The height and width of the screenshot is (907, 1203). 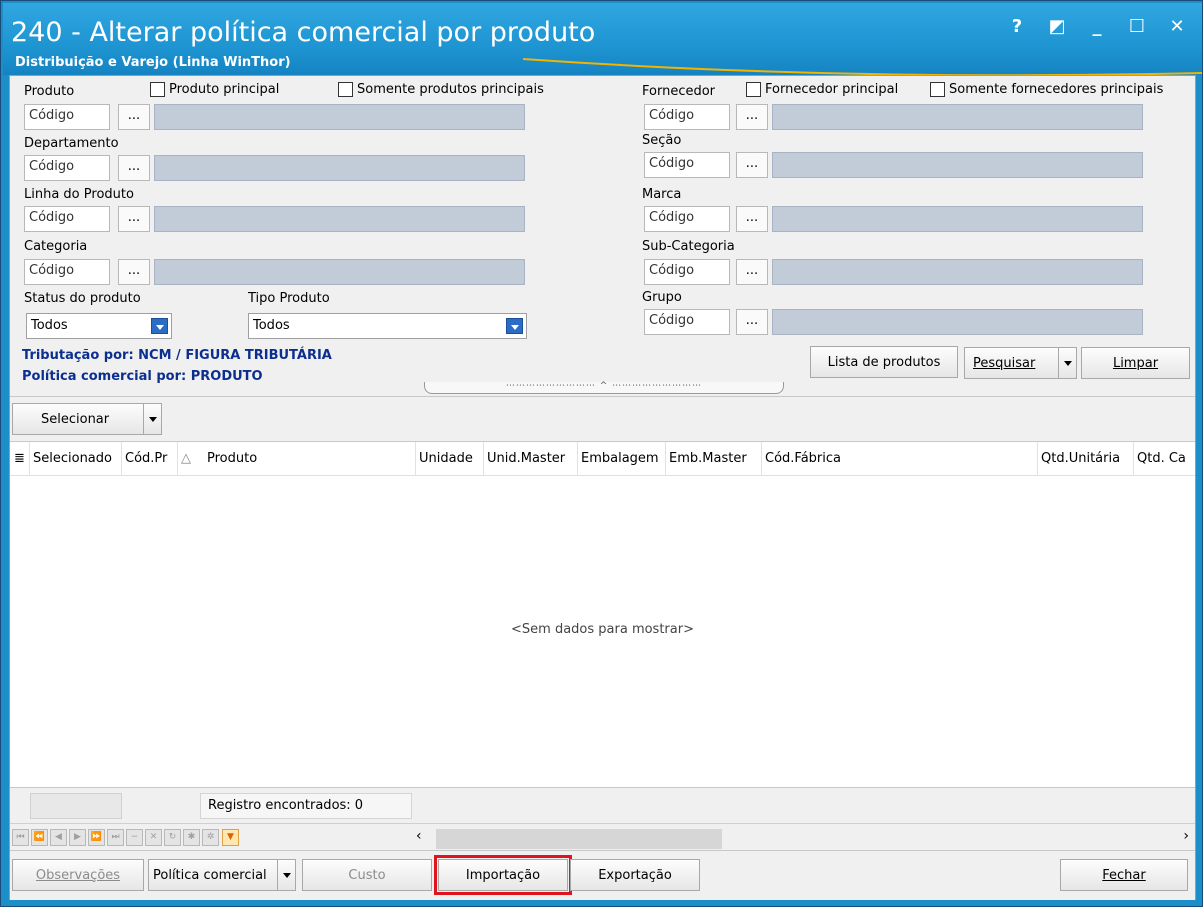 I want to click on next-record-icon: ▶, so click(x=77, y=837).